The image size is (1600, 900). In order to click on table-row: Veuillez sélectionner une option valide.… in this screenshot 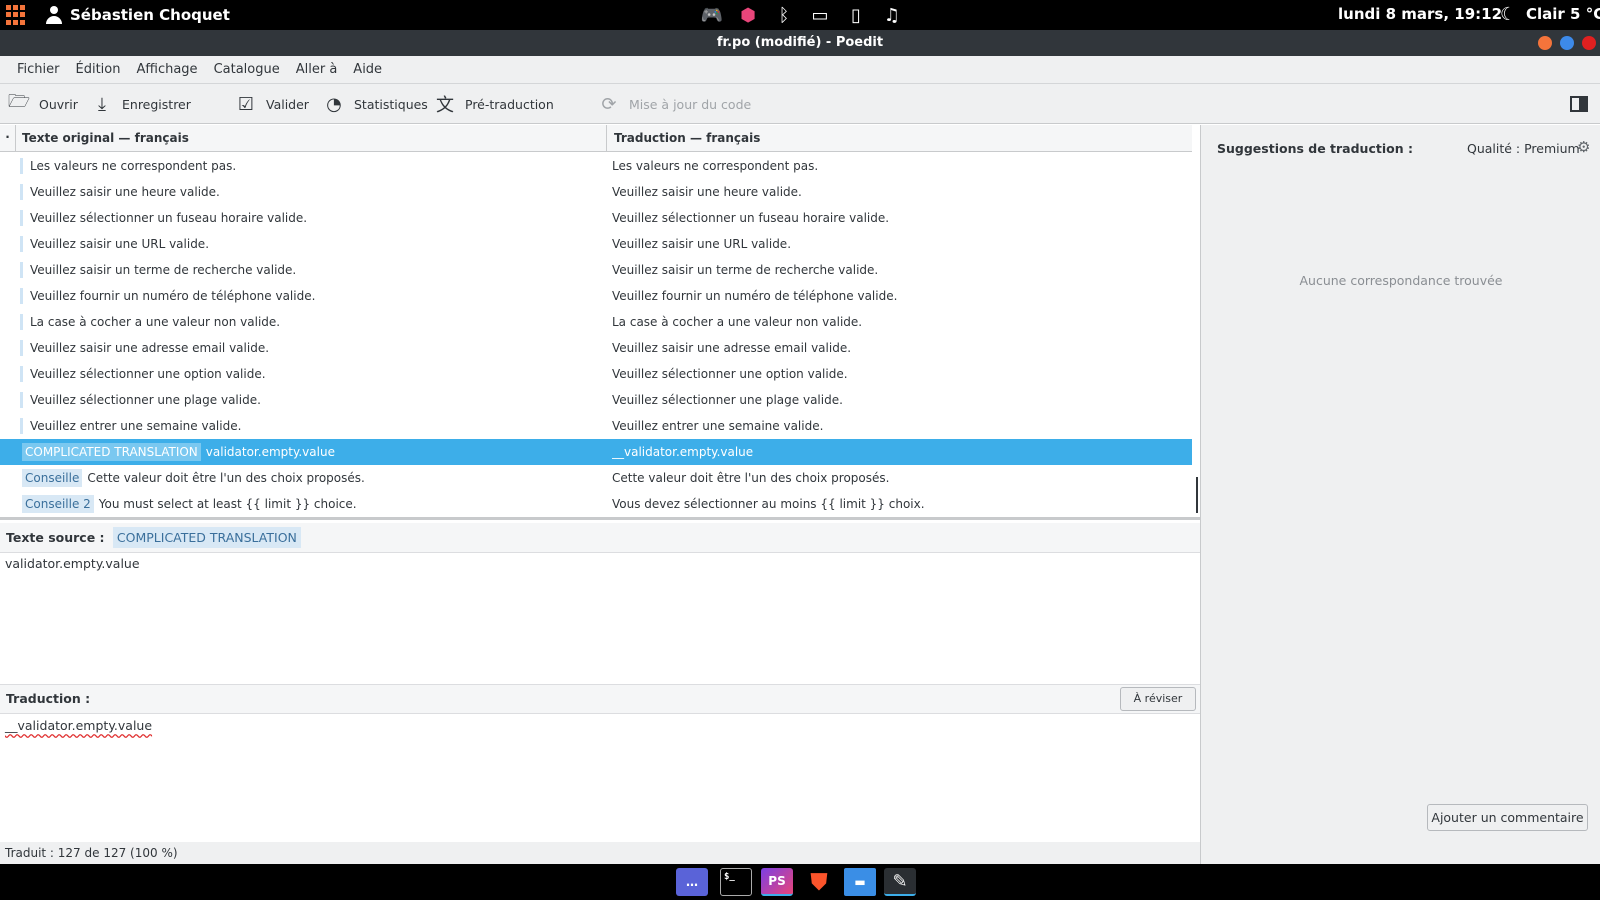, I will do `click(596, 374)`.